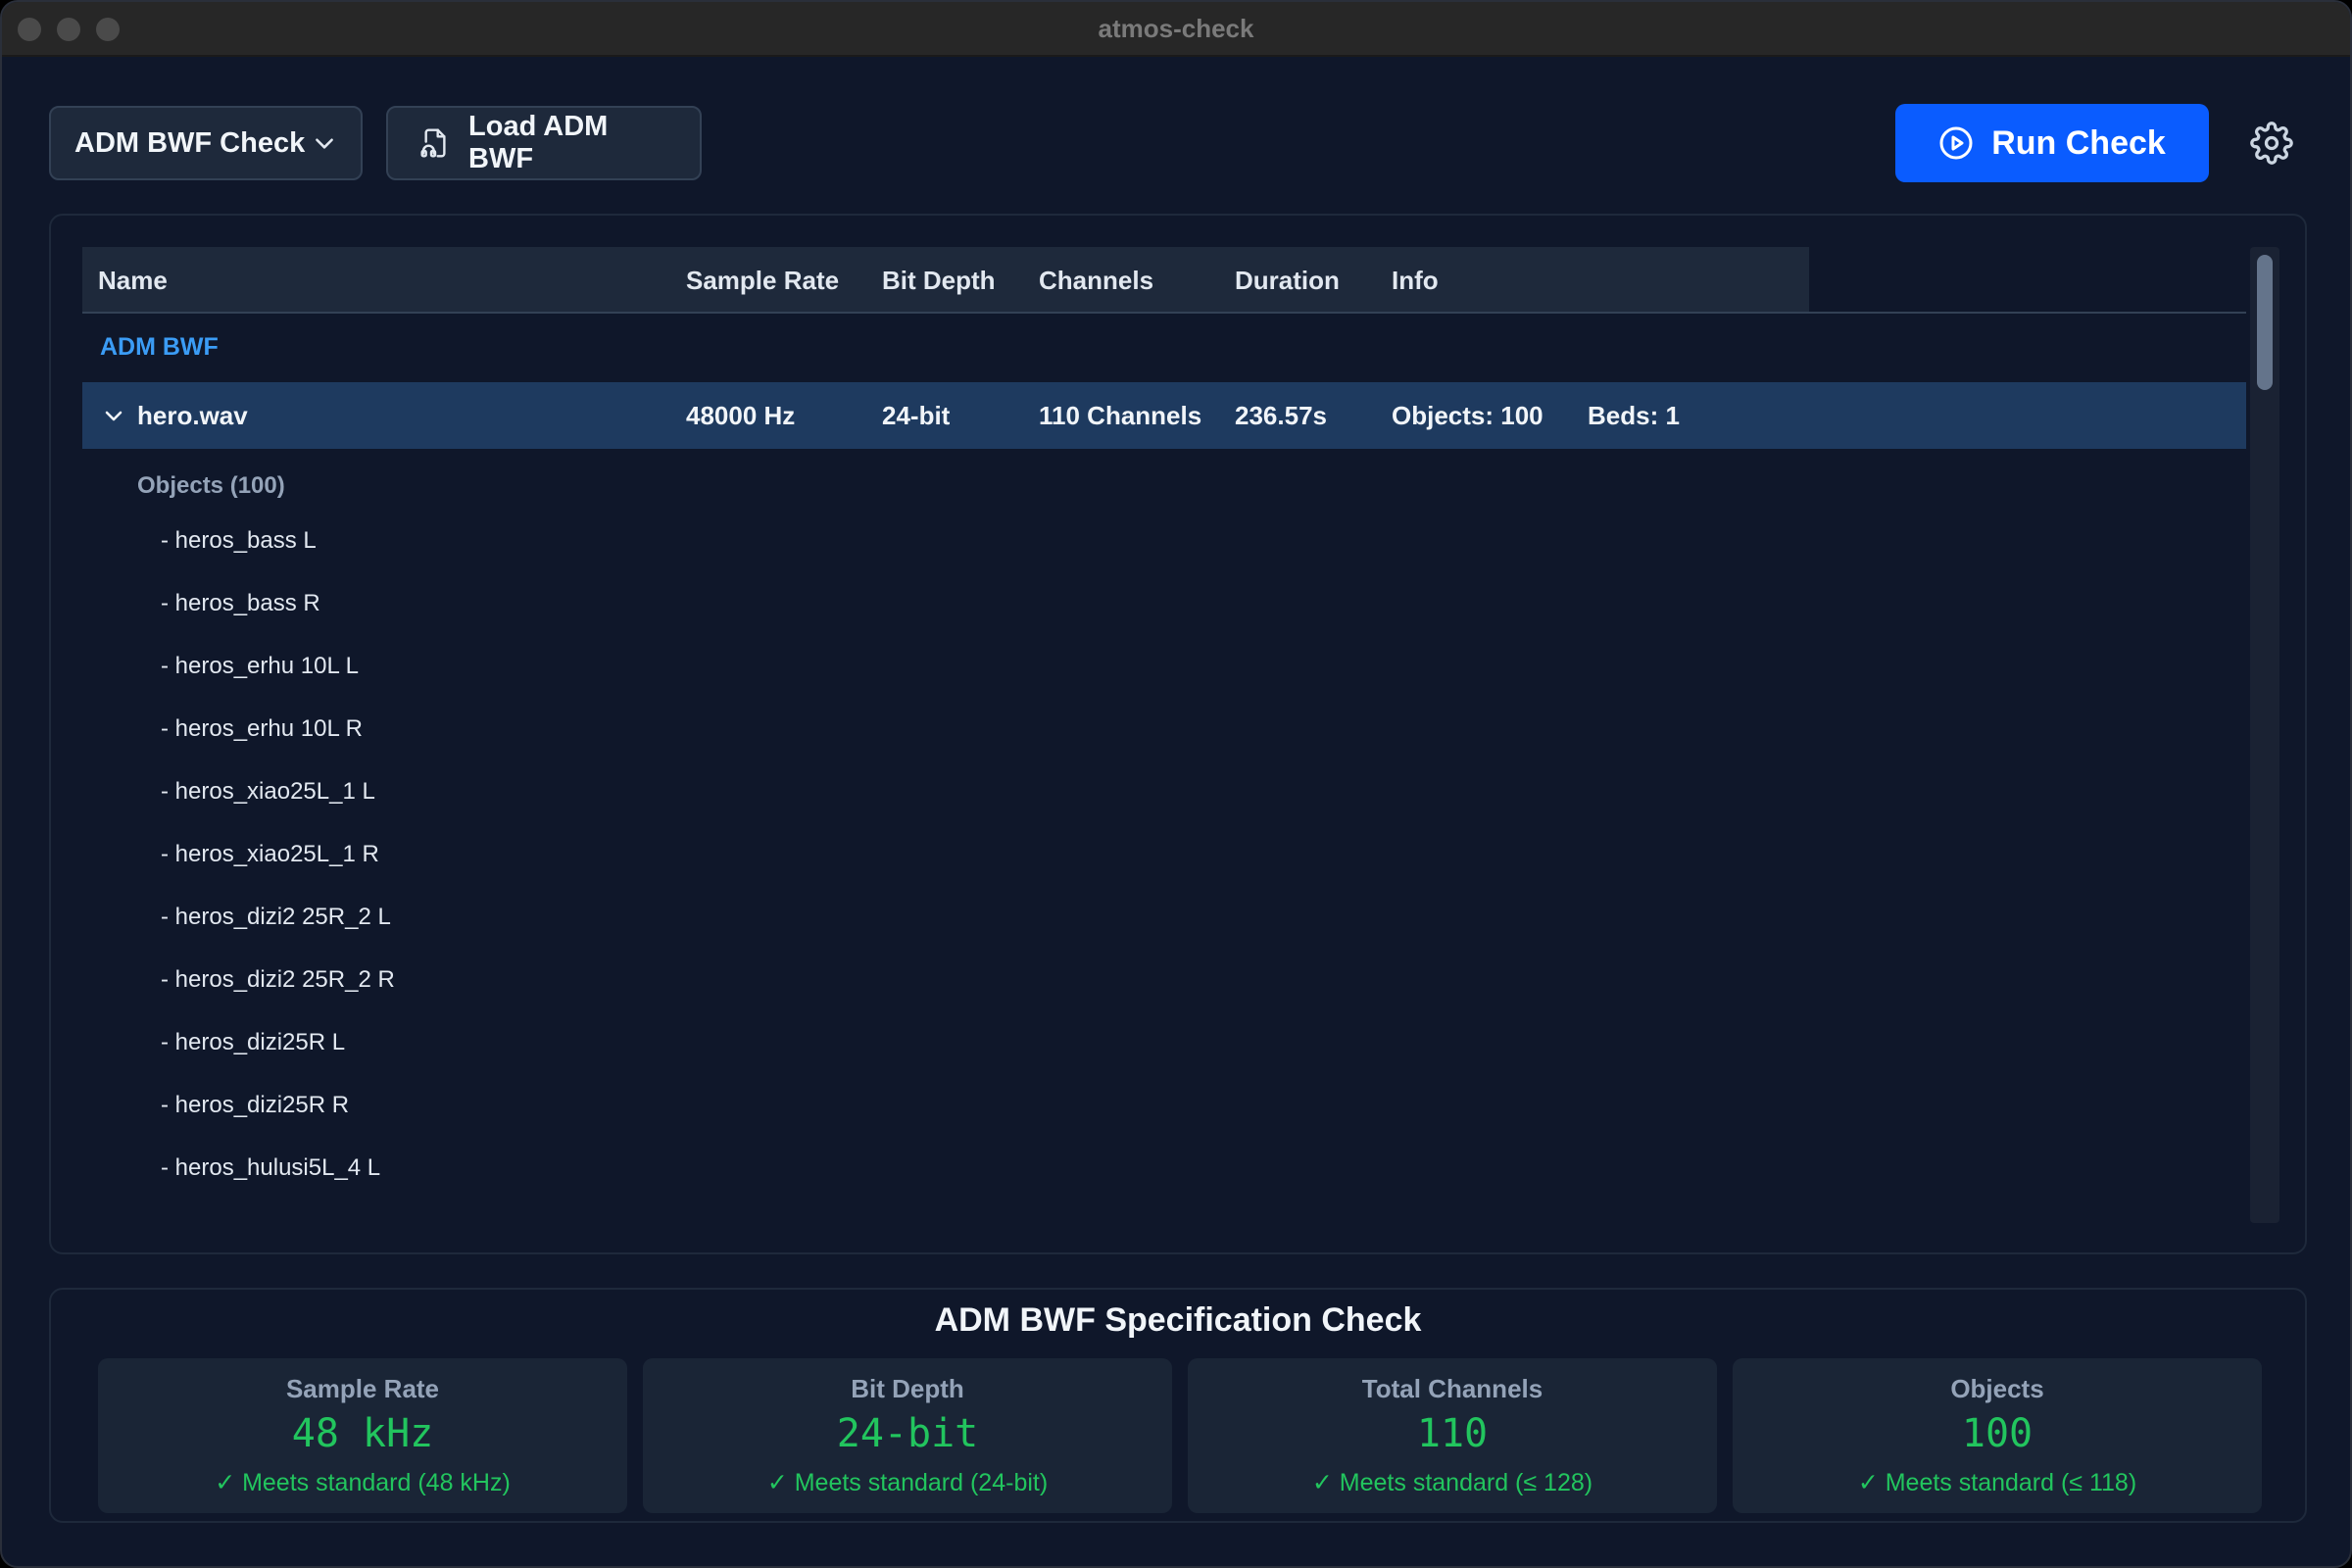 This screenshot has height=1568, width=2352. Describe the element at coordinates (1634, 415) in the screenshot. I see `file-beds: Beds: 1` at that location.